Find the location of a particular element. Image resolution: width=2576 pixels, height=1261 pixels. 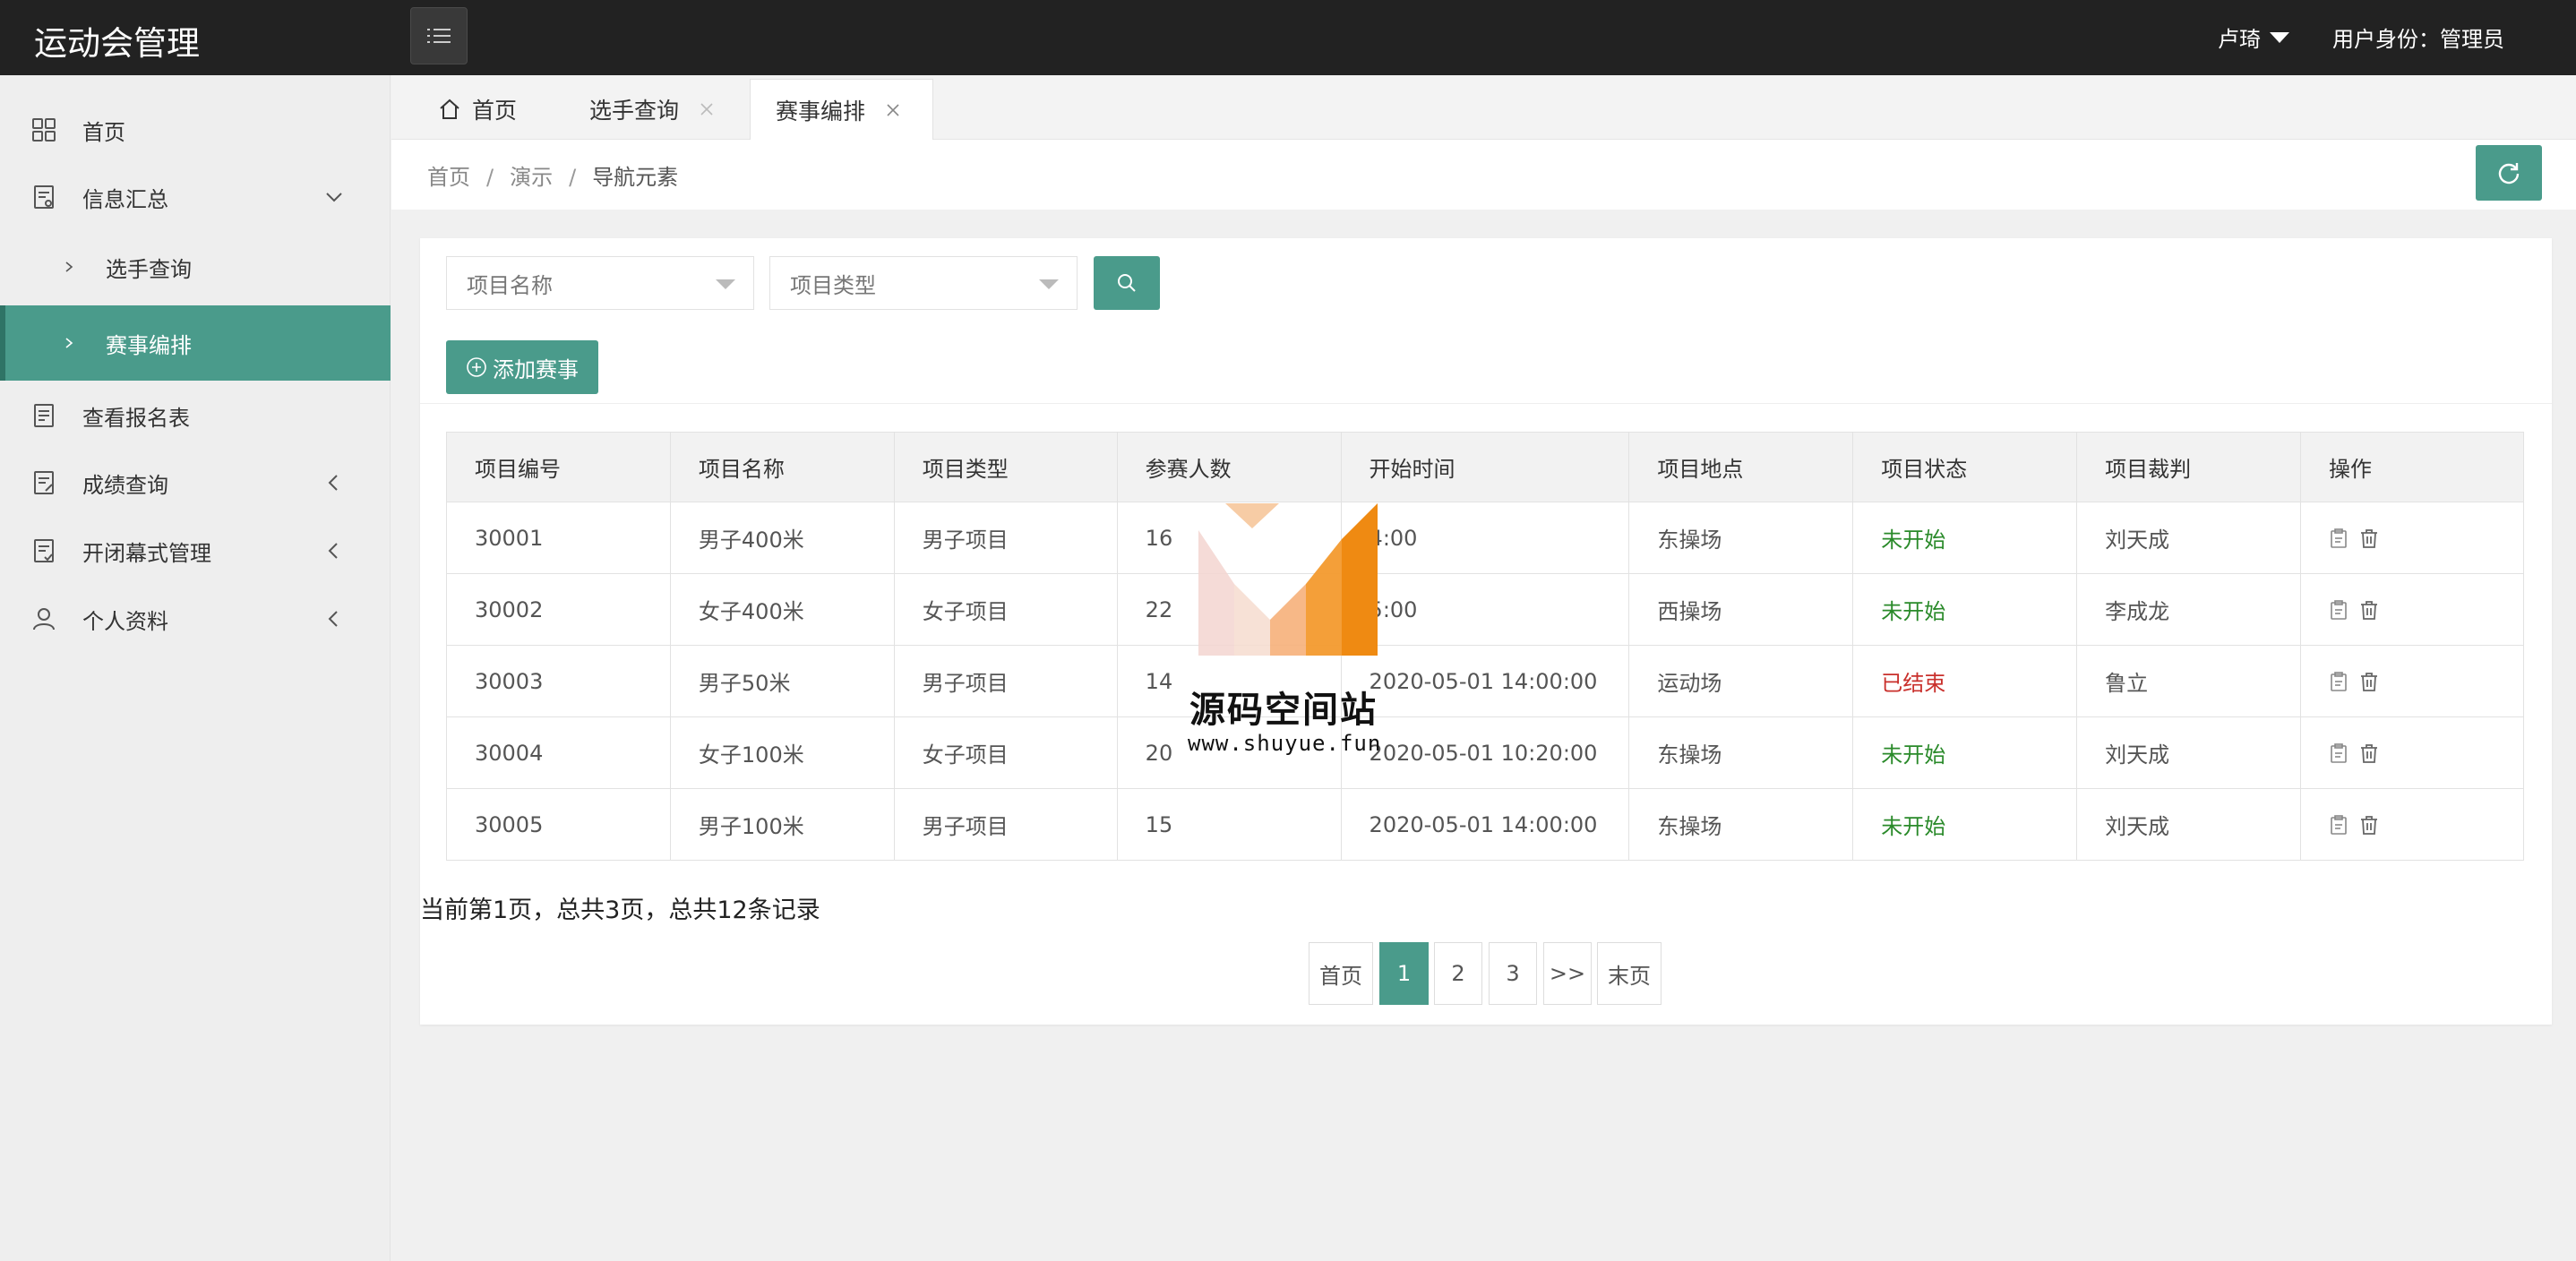

top-bar: 运动会管理 卢琦 用户身份：管理员 is located at coordinates (1288, 37).